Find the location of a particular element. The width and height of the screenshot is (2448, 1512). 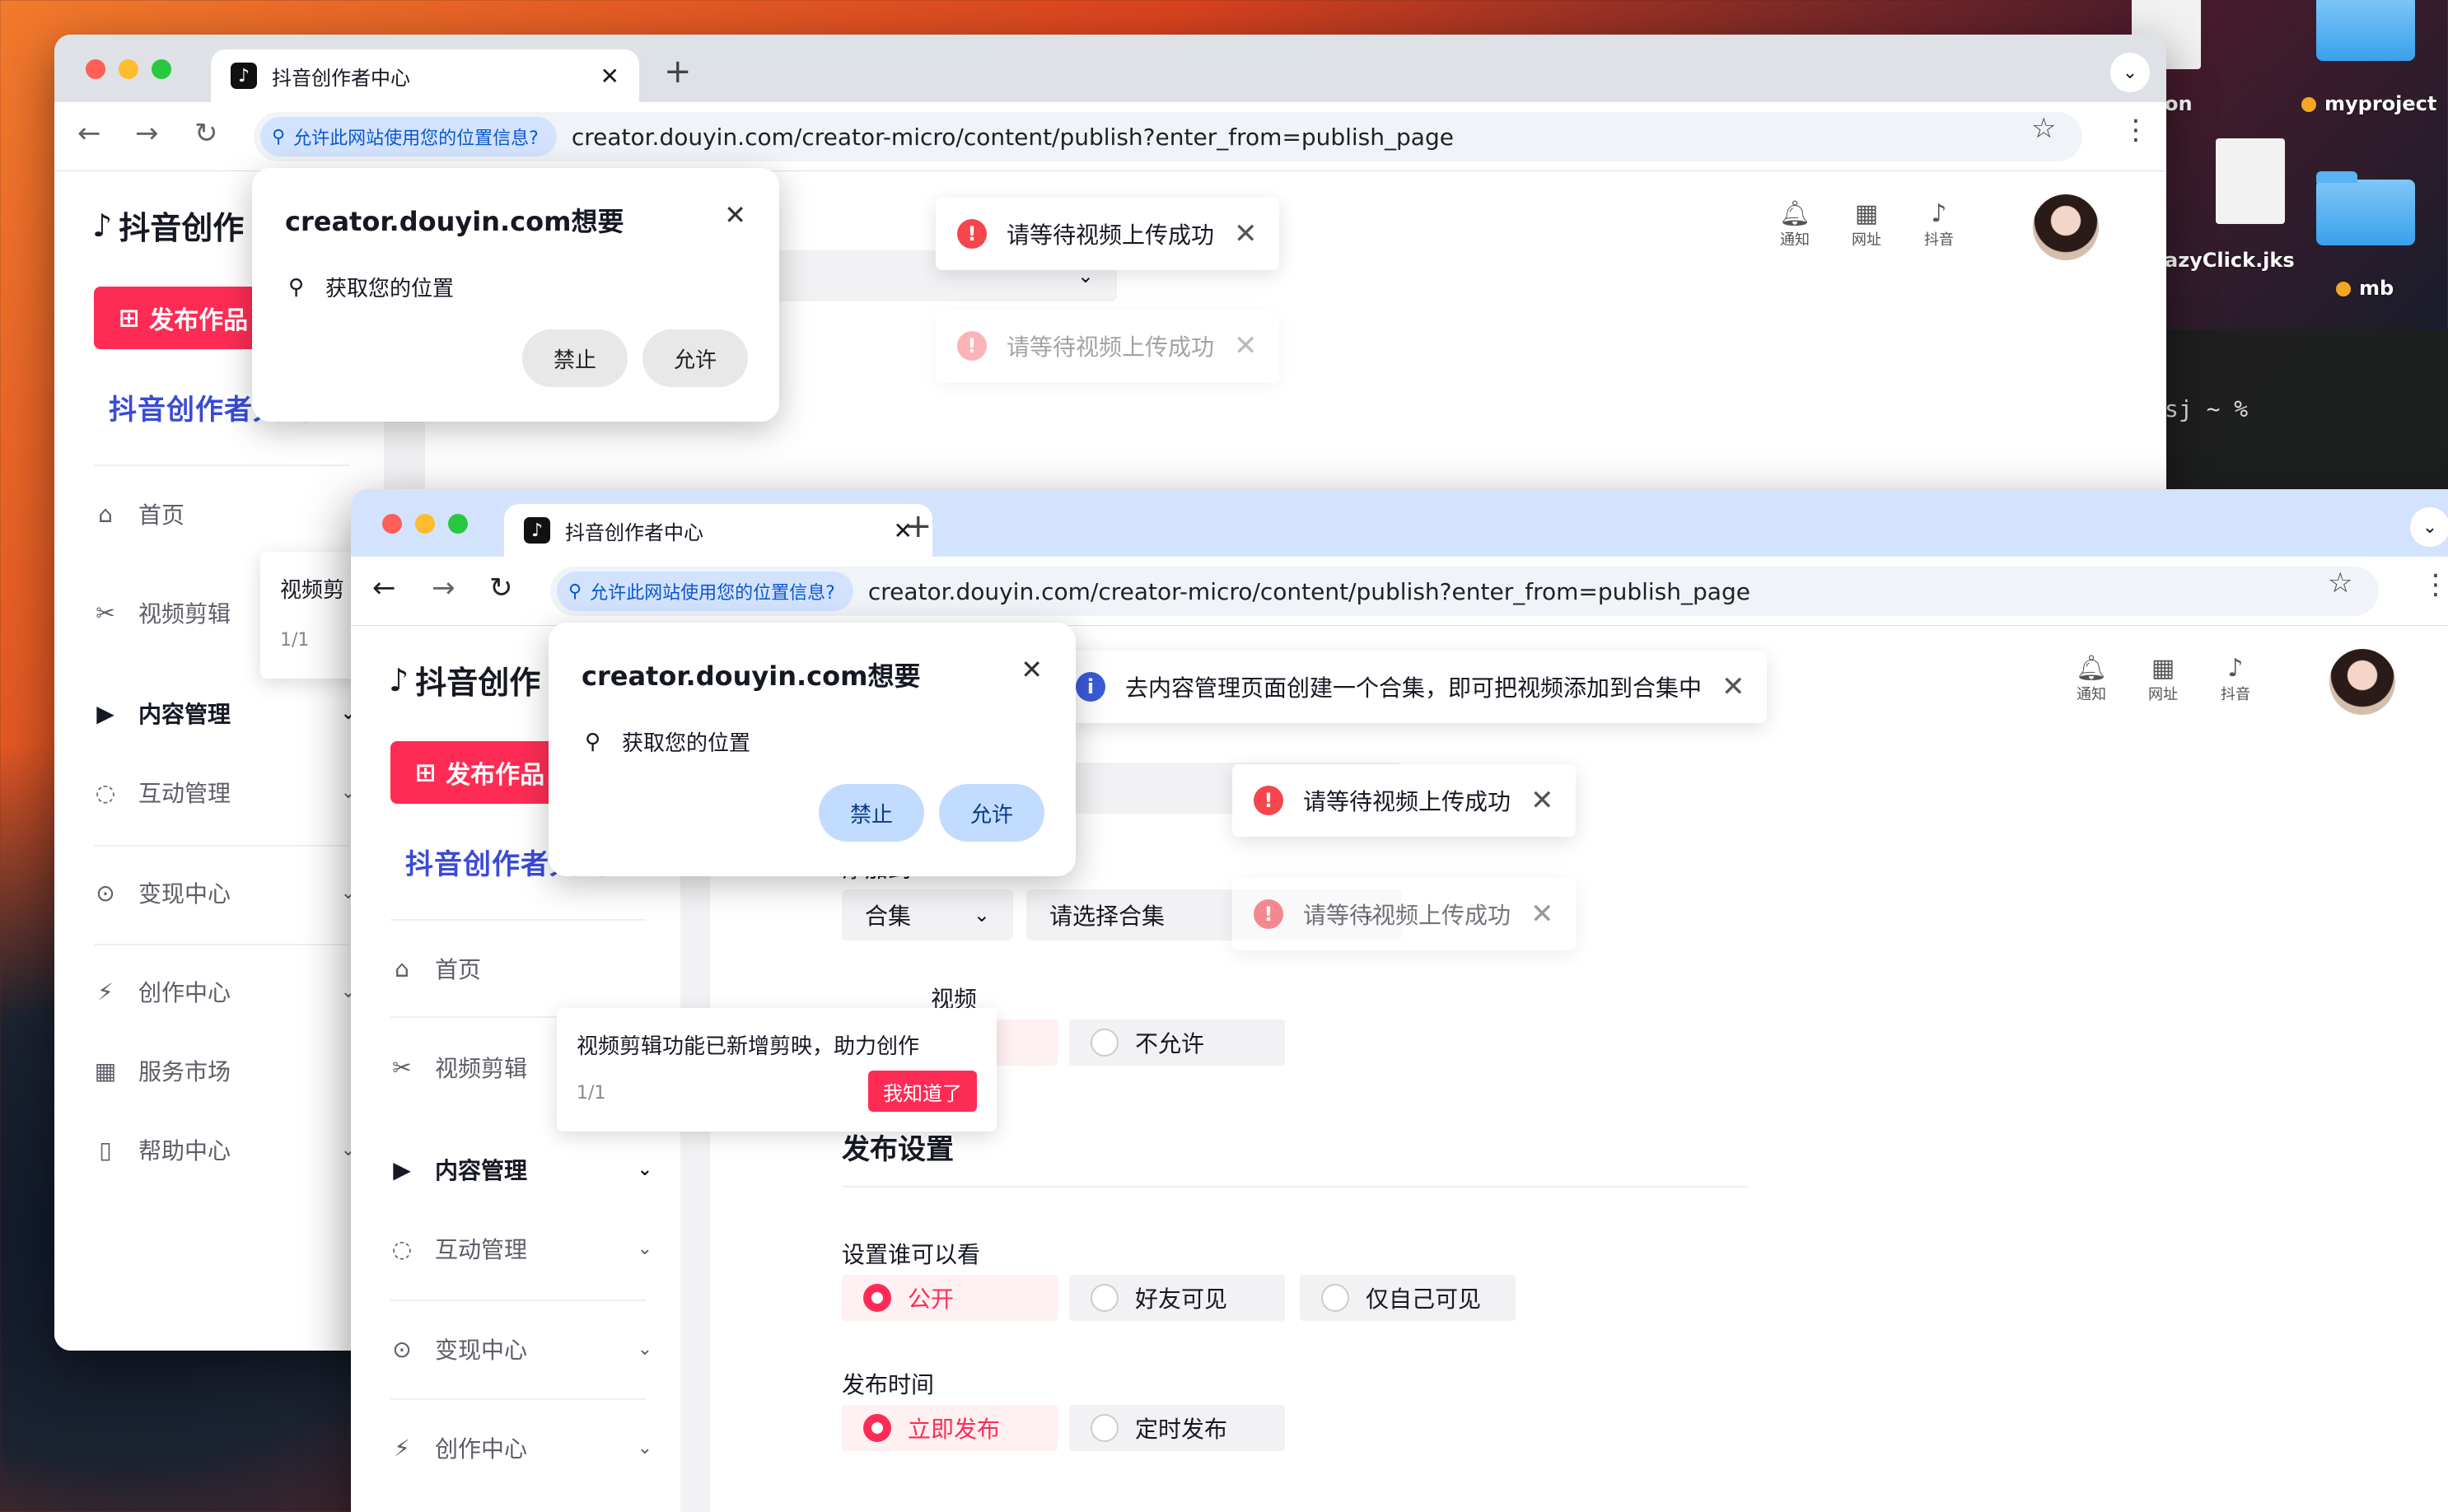

scheduled-publish-radio: 定时发布 is located at coordinates (1177, 1428).